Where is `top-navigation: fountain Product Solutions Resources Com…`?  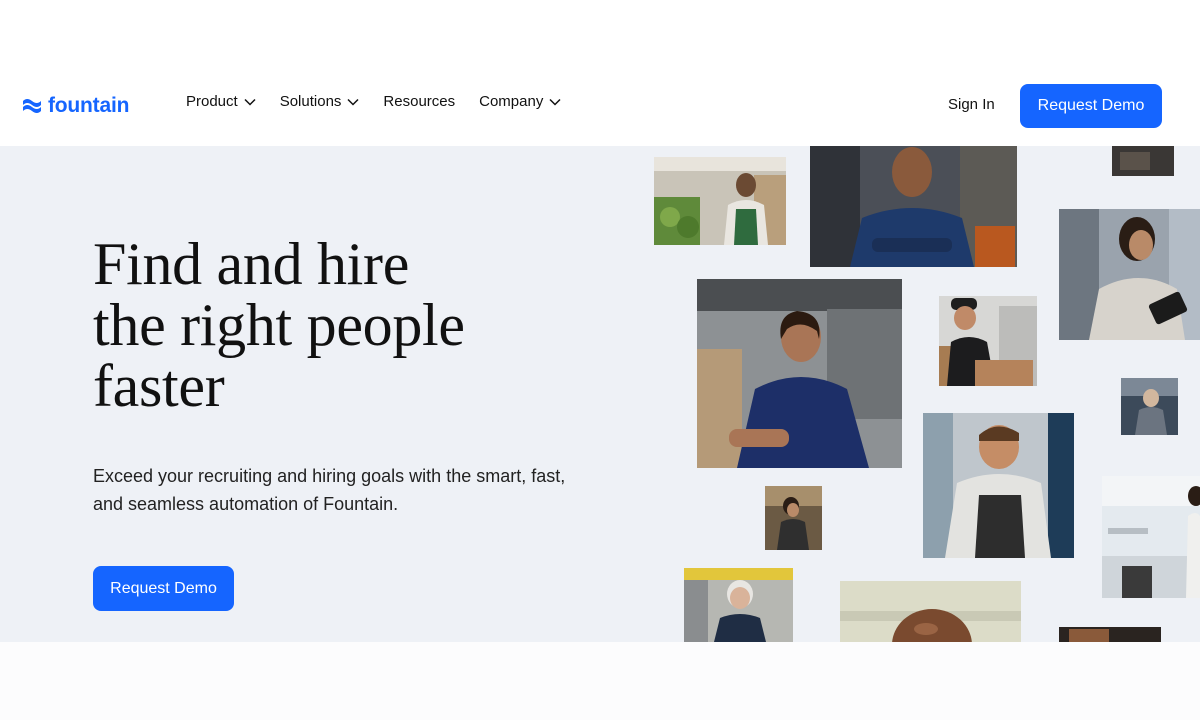 top-navigation: fountain Product Solutions Resources Com… is located at coordinates (600, 106).